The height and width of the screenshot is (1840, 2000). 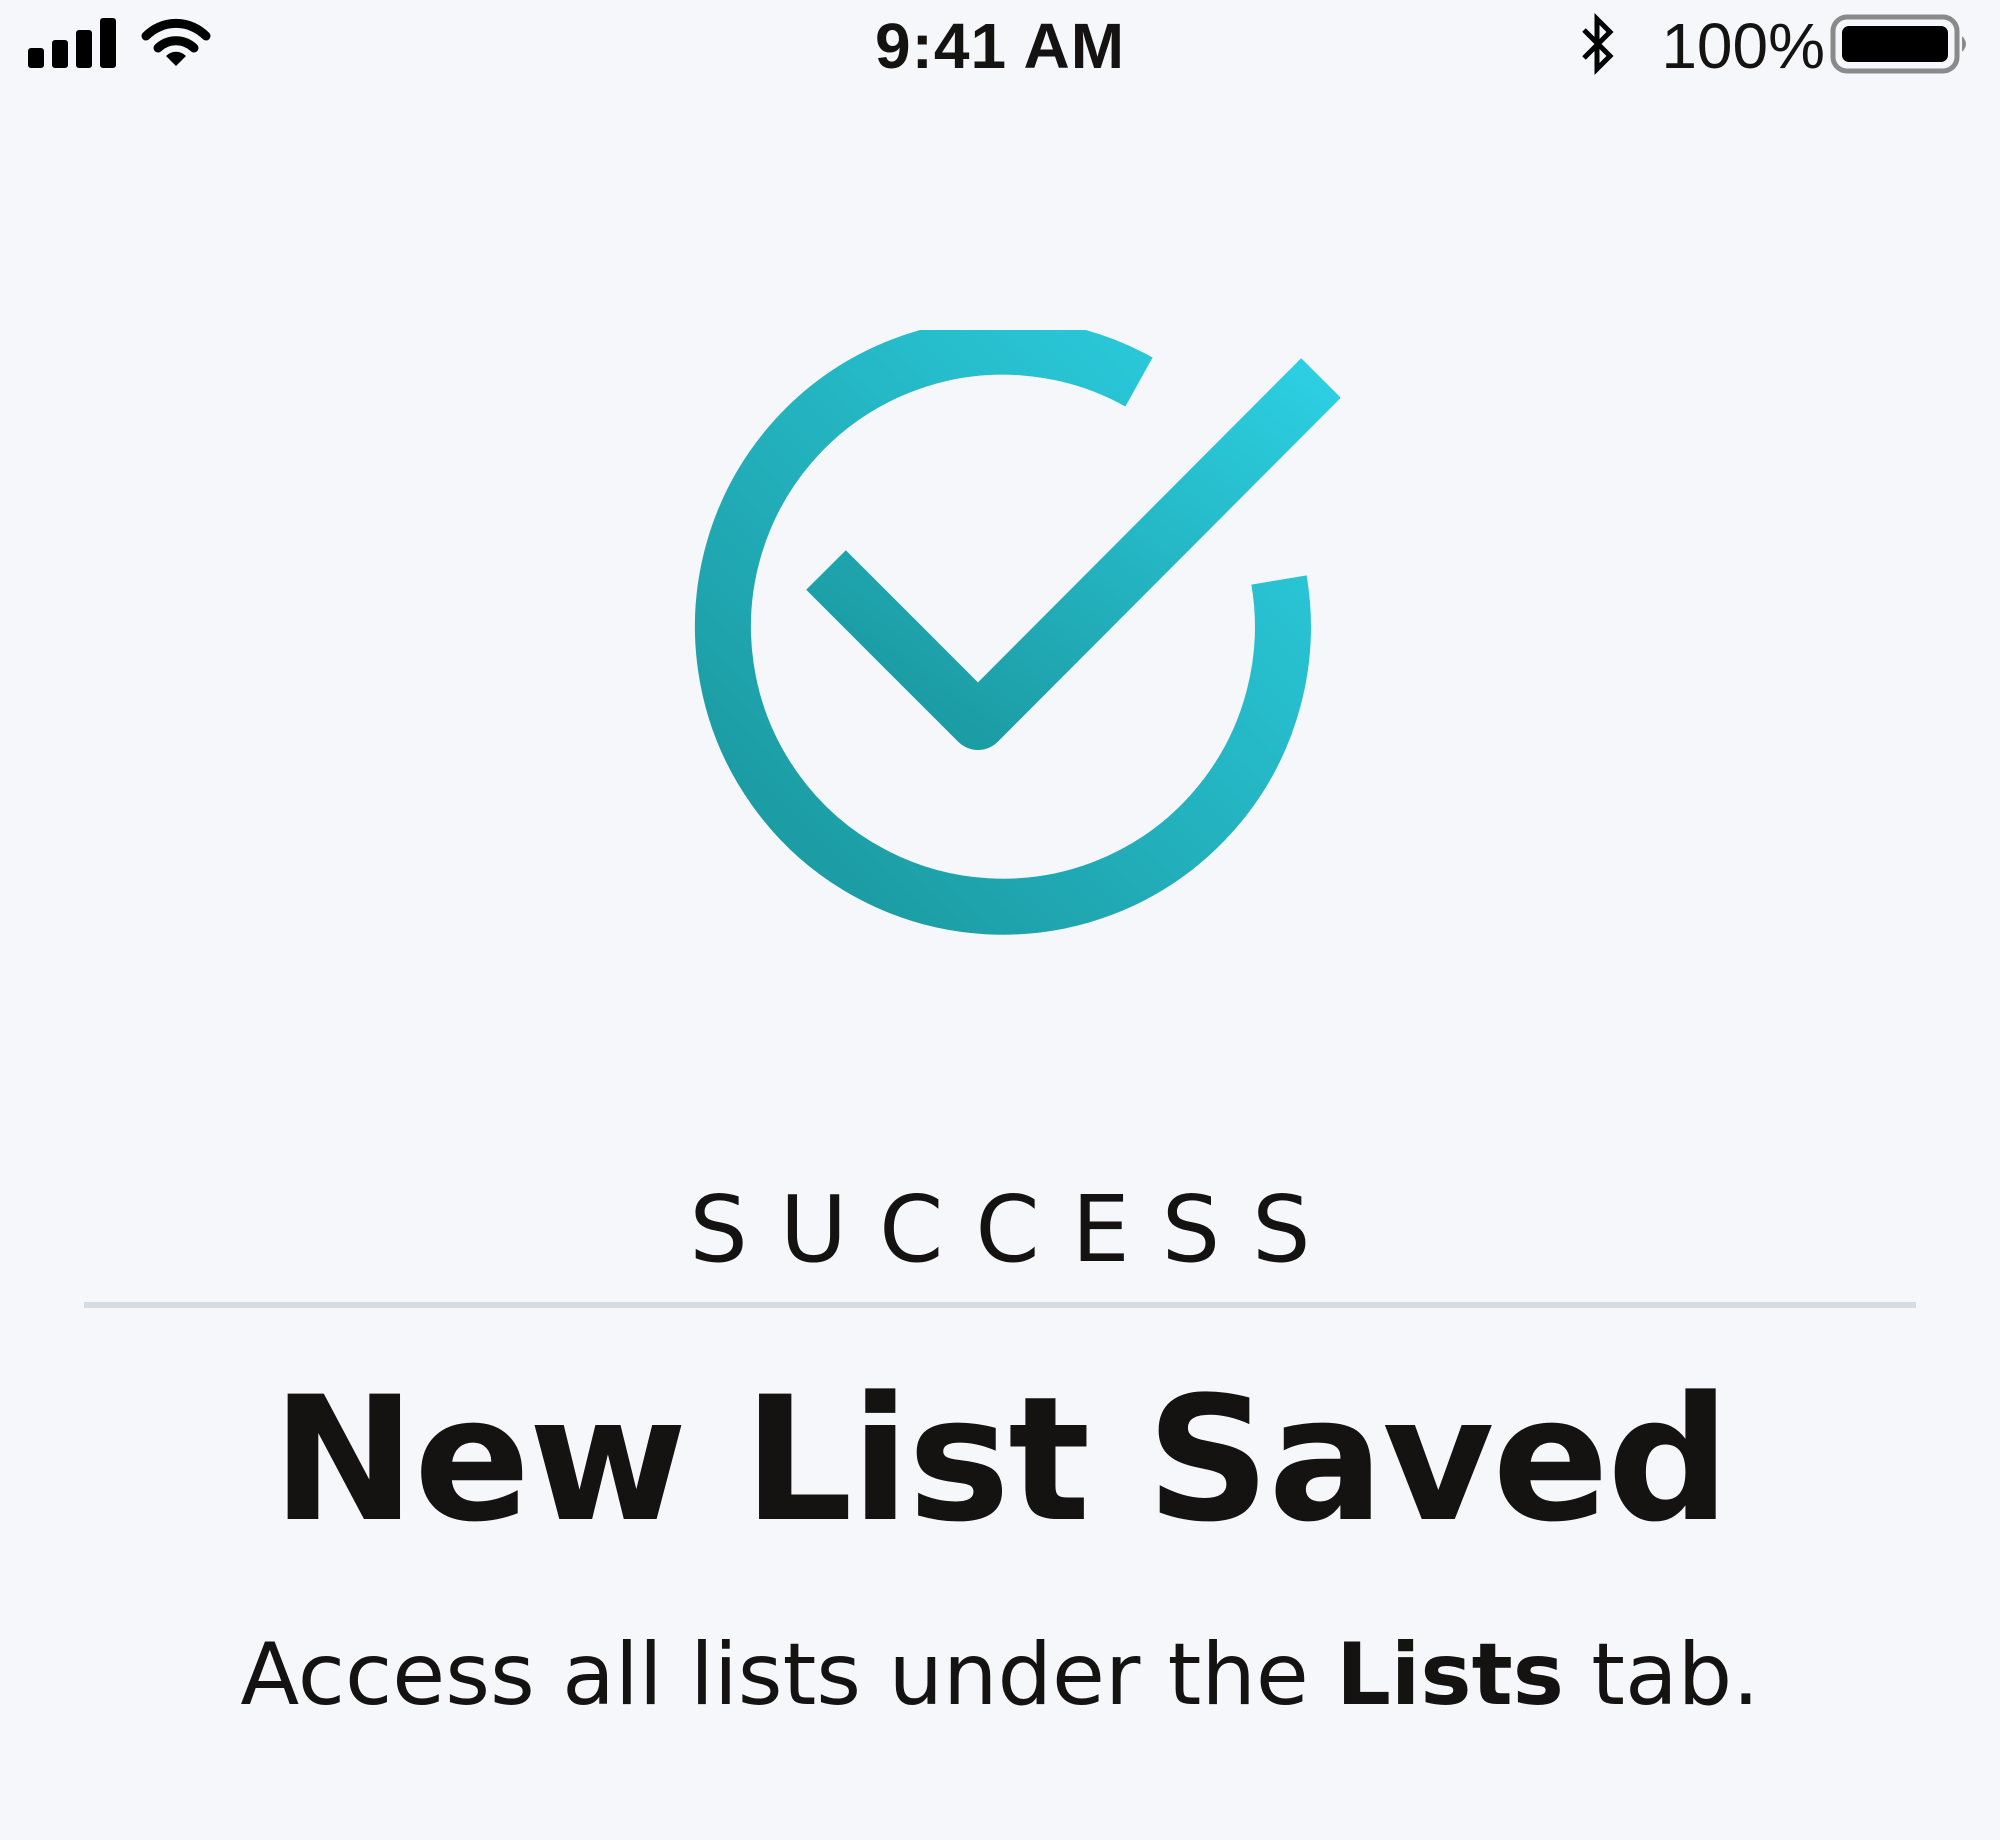 I want to click on message-text-end: tab., so click(x=1661, y=1675).